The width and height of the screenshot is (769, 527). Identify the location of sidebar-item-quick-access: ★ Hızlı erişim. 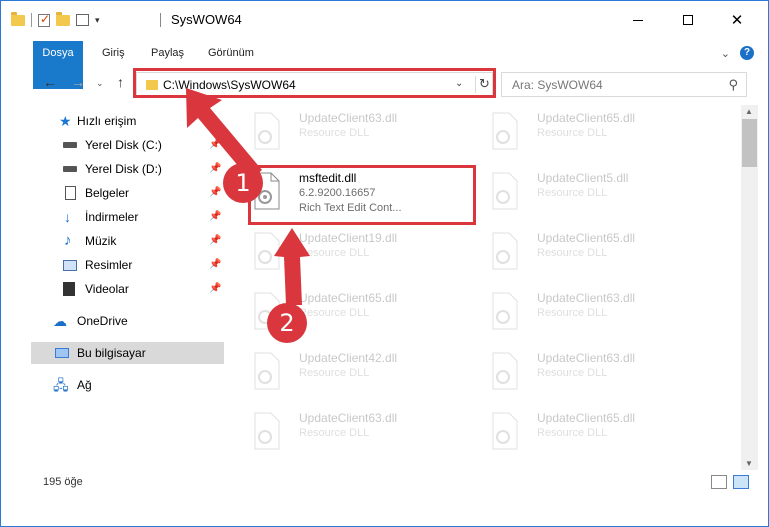
(127, 121).